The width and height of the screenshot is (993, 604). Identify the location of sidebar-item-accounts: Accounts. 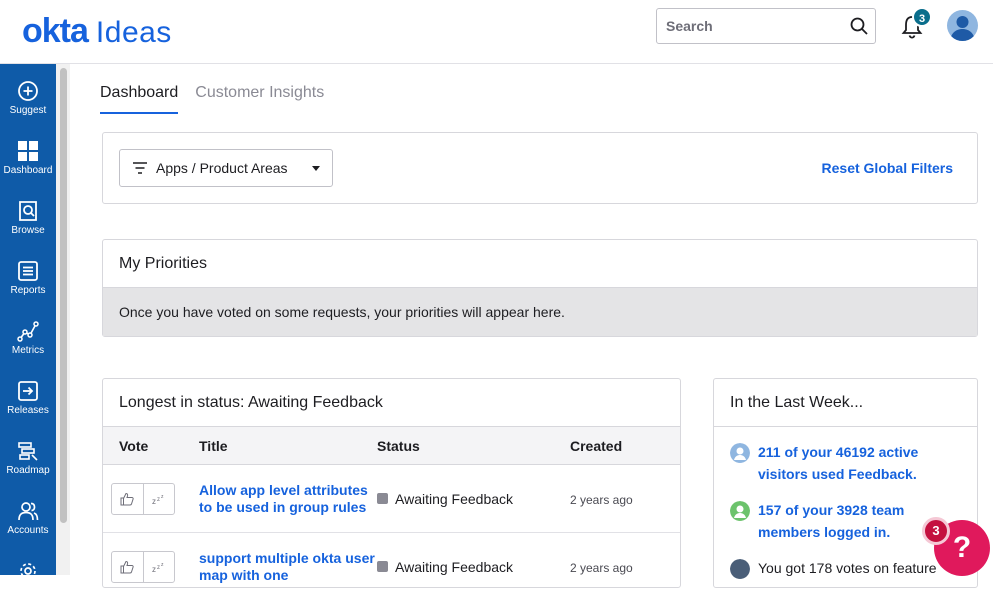
(28, 514).